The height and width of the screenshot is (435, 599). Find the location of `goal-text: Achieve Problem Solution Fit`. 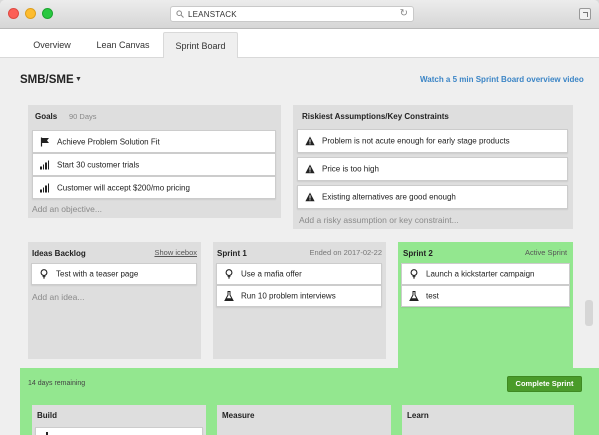

goal-text: Achieve Problem Solution Fit is located at coordinates (108, 141).